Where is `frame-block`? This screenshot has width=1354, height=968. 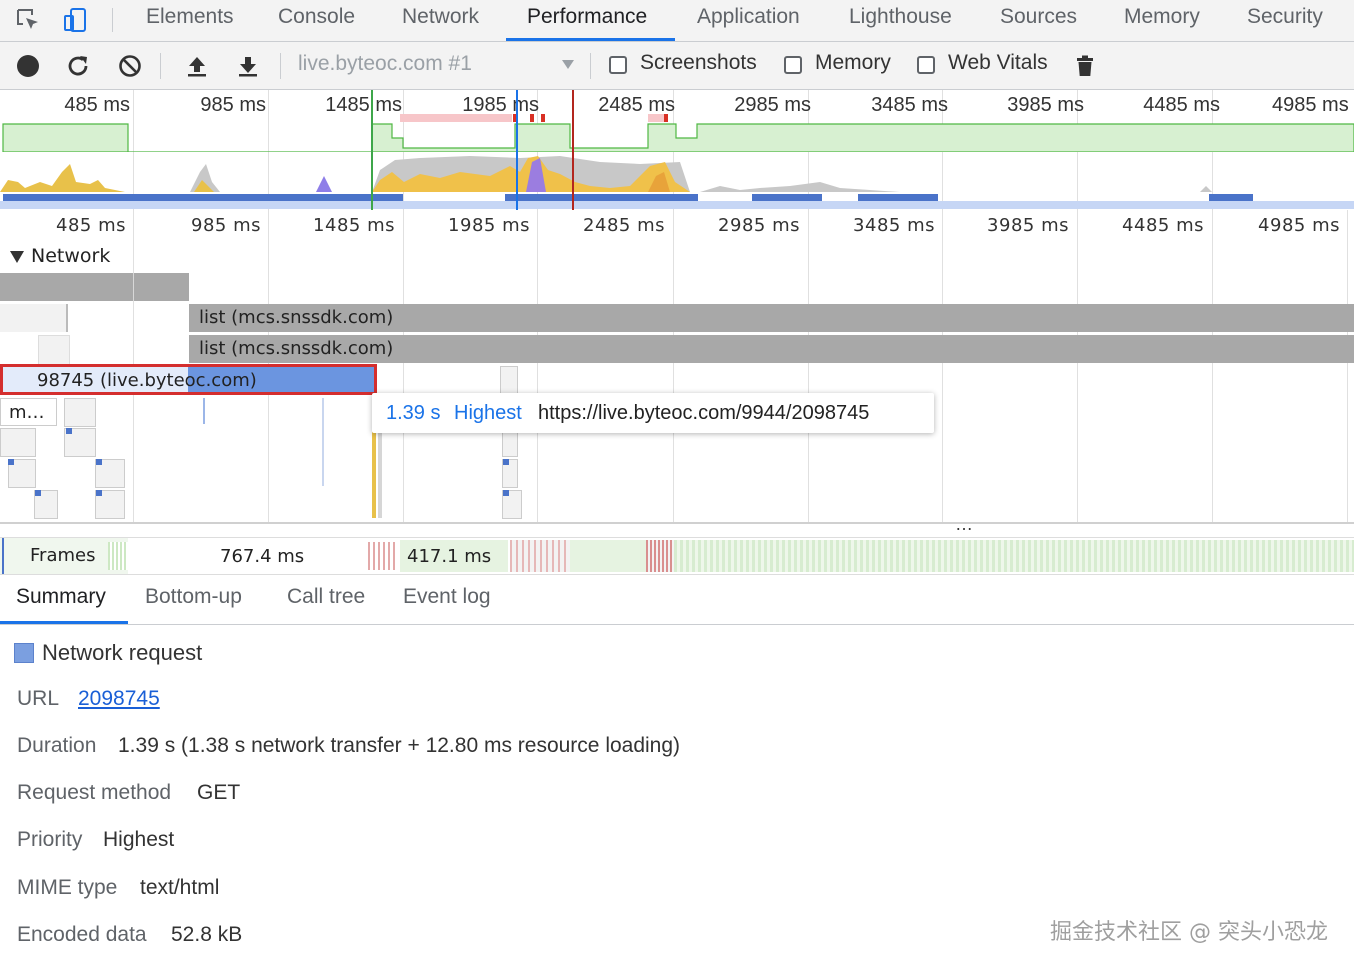
frame-block is located at coordinates (608, 556).